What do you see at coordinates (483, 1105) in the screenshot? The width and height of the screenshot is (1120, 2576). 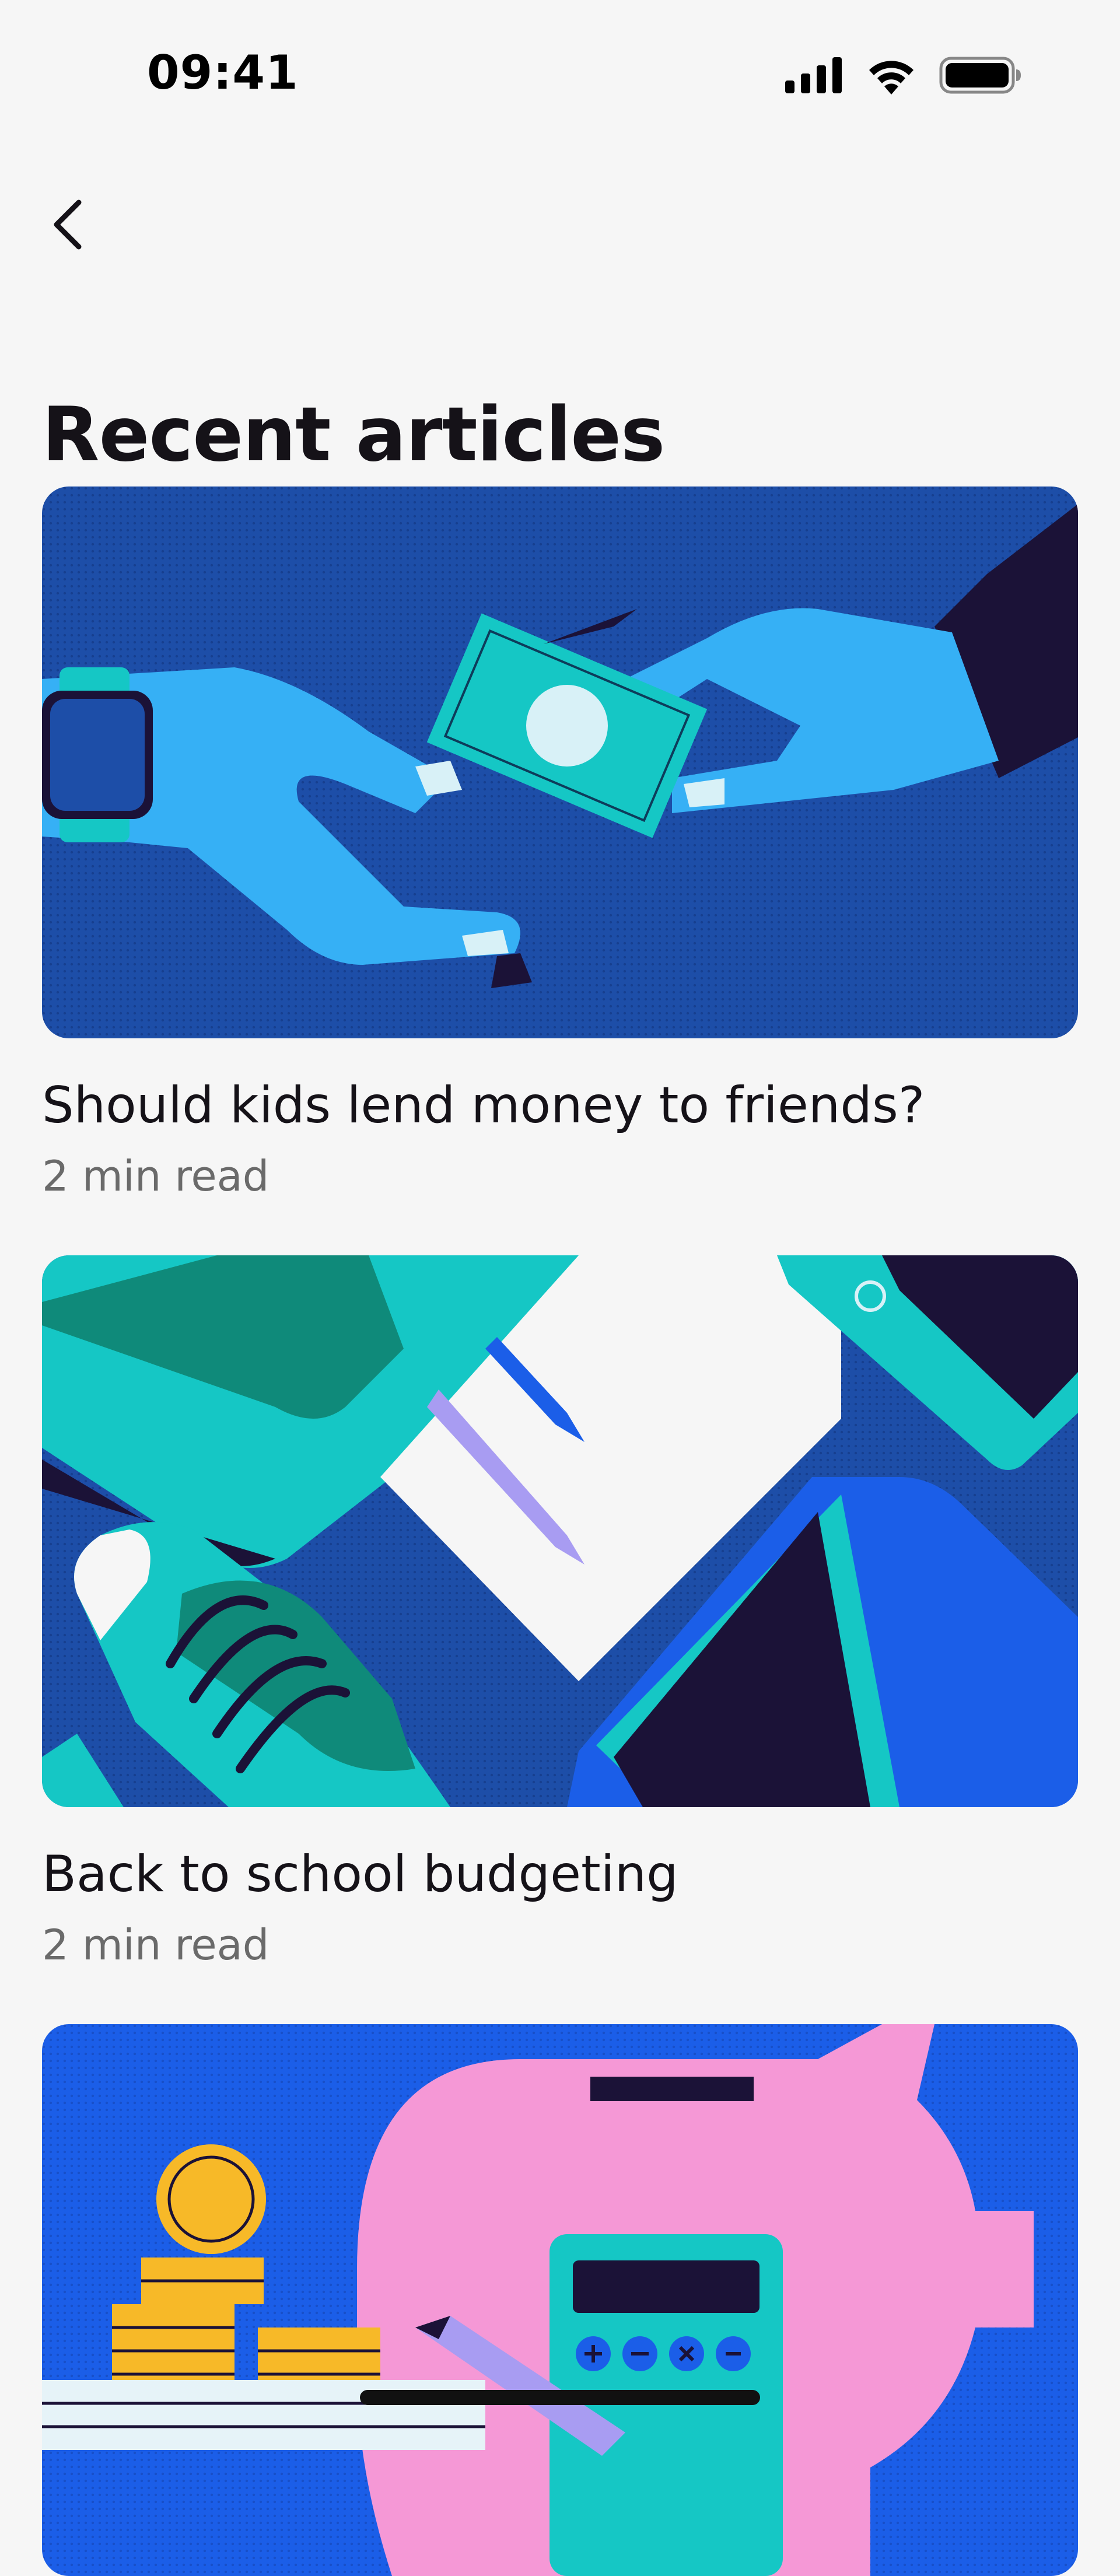 I see `article-title: Should kids lend money to friends?` at bounding box center [483, 1105].